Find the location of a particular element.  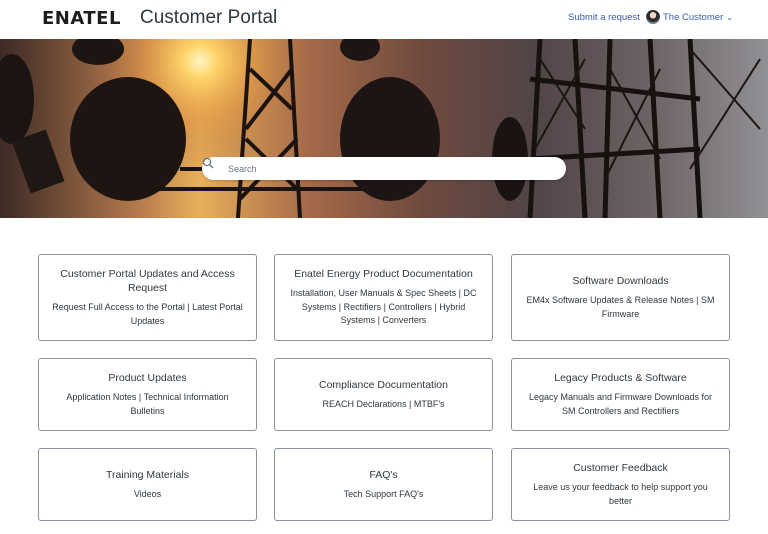

category-title: Product Updates is located at coordinates (147, 378).